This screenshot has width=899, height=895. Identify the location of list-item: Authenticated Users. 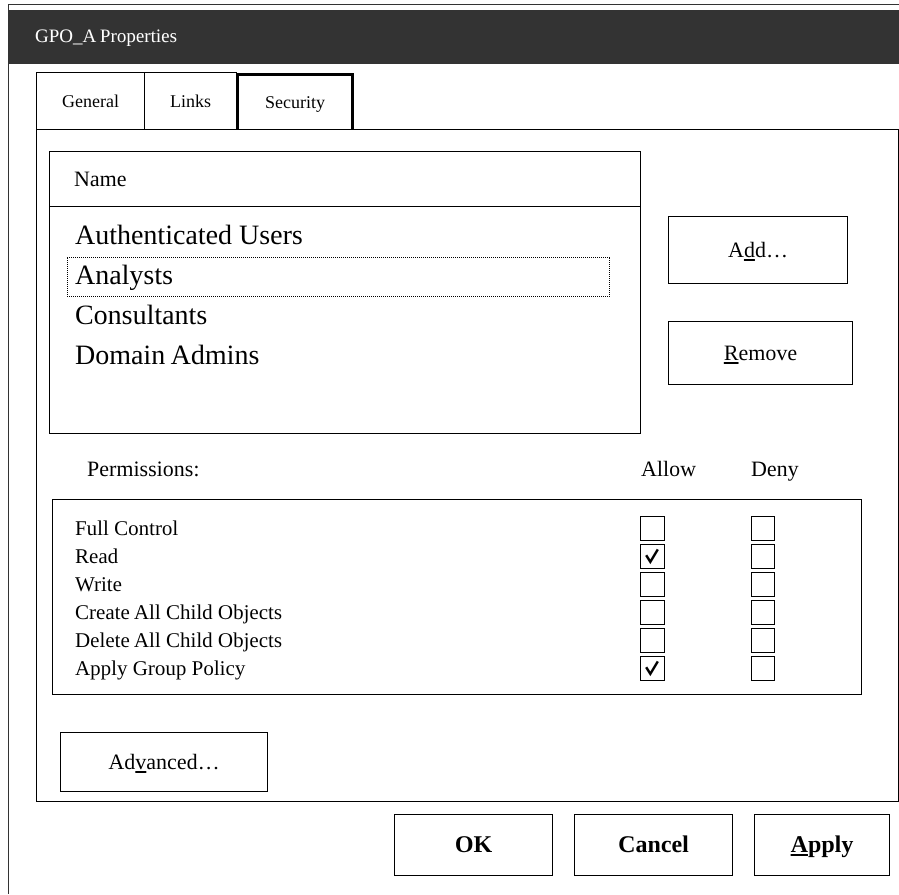
(338, 237).